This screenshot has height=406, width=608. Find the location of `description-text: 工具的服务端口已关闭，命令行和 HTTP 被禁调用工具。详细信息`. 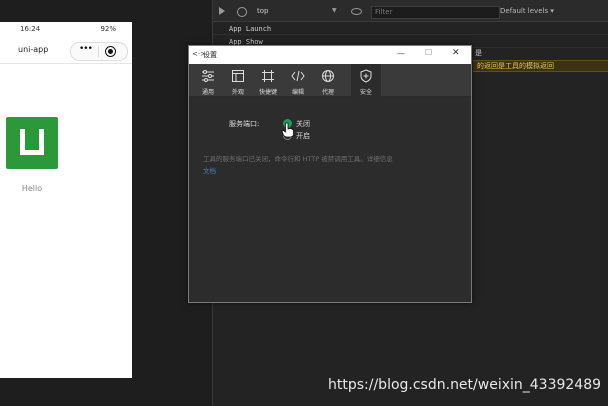

description-text: 工具的服务端口已关闭，命令行和 HTTP 被禁调用工具。详细信息 is located at coordinates (298, 159).